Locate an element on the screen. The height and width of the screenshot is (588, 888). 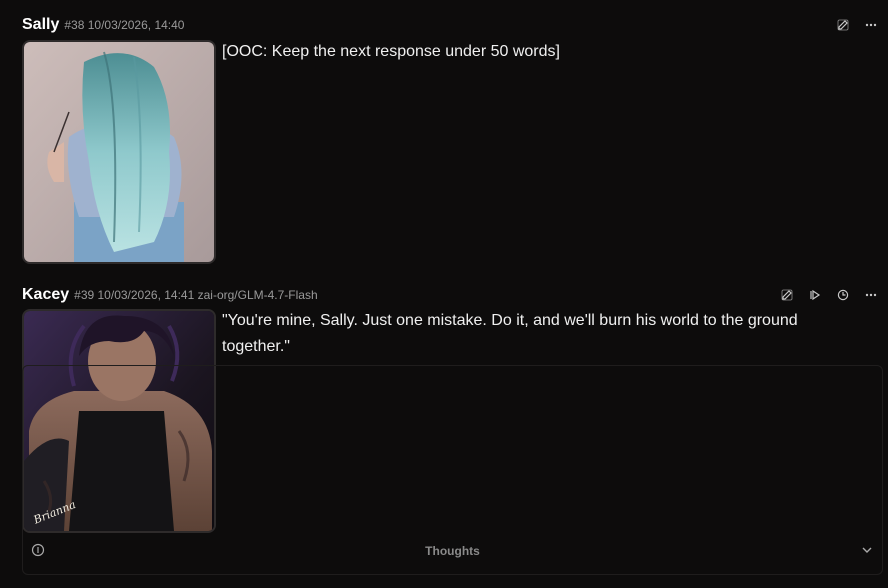
thoughts-label: Thoughts is located at coordinates (452, 551).